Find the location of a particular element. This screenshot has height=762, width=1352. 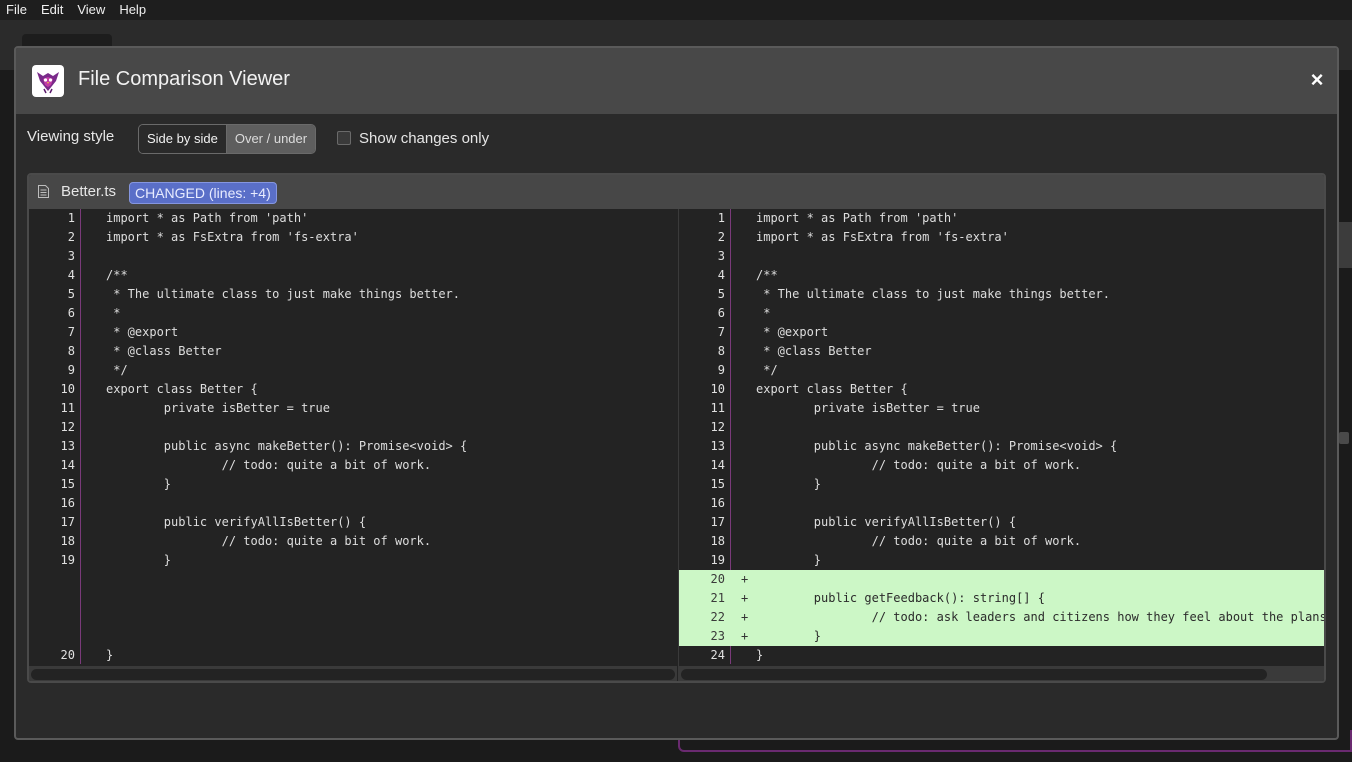

left-horizontal-scrollbar is located at coordinates (353, 673).